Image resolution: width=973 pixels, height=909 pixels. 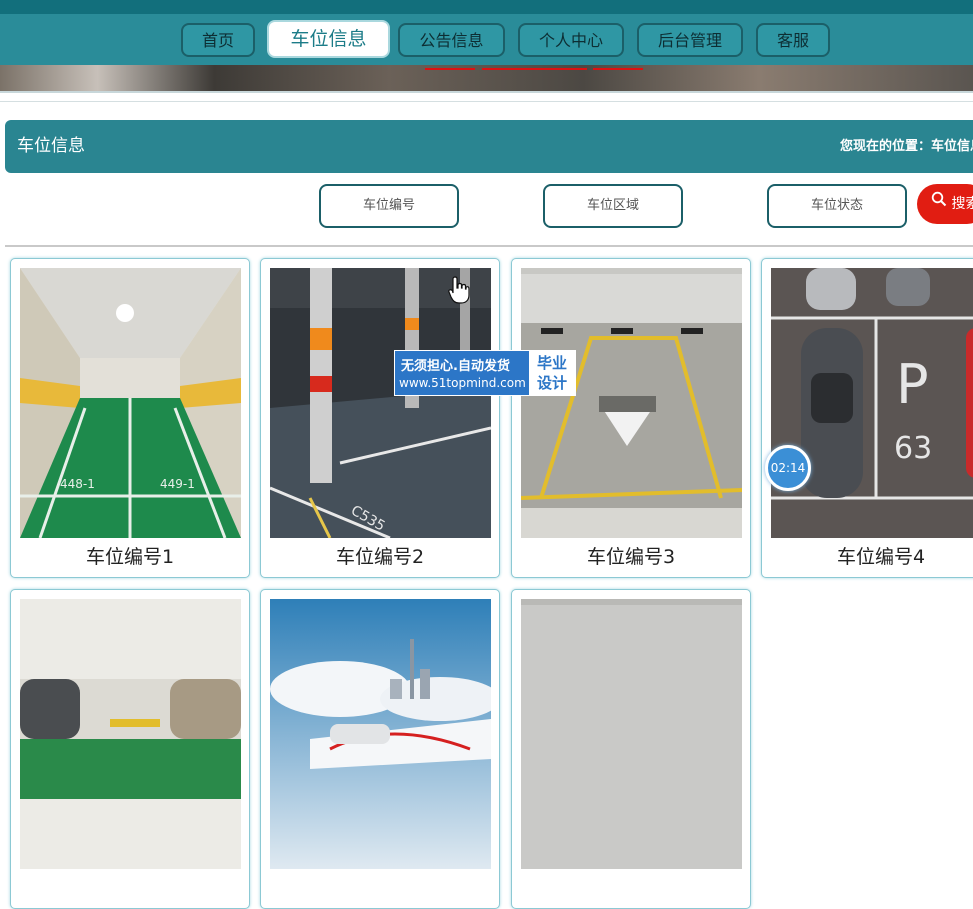 I want to click on nav-parking-info: 车位信息, so click(x=328, y=39).